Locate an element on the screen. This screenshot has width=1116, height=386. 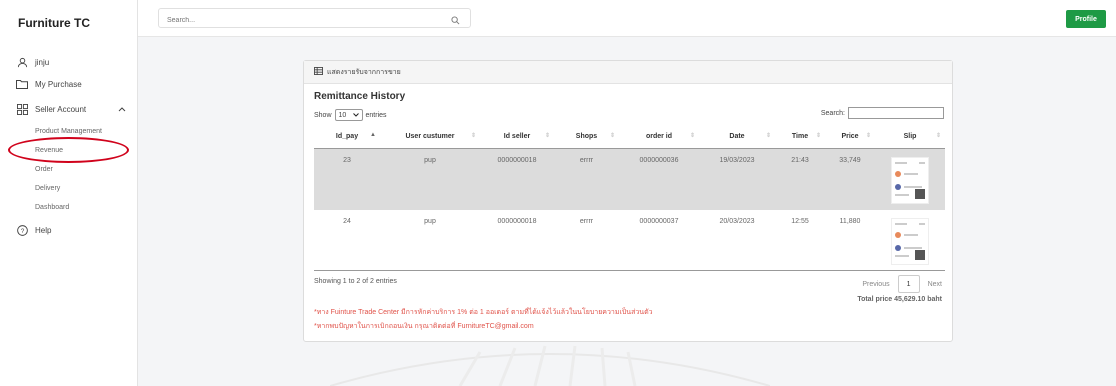
chevron-down-icon is located at coordinates (355, 115).